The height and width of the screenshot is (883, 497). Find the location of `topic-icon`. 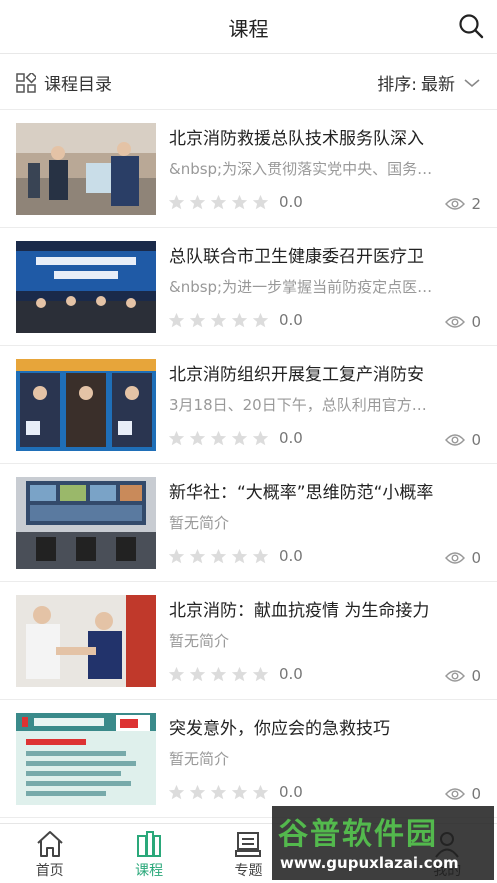

topic-icon is located at coordinates (248, 844).